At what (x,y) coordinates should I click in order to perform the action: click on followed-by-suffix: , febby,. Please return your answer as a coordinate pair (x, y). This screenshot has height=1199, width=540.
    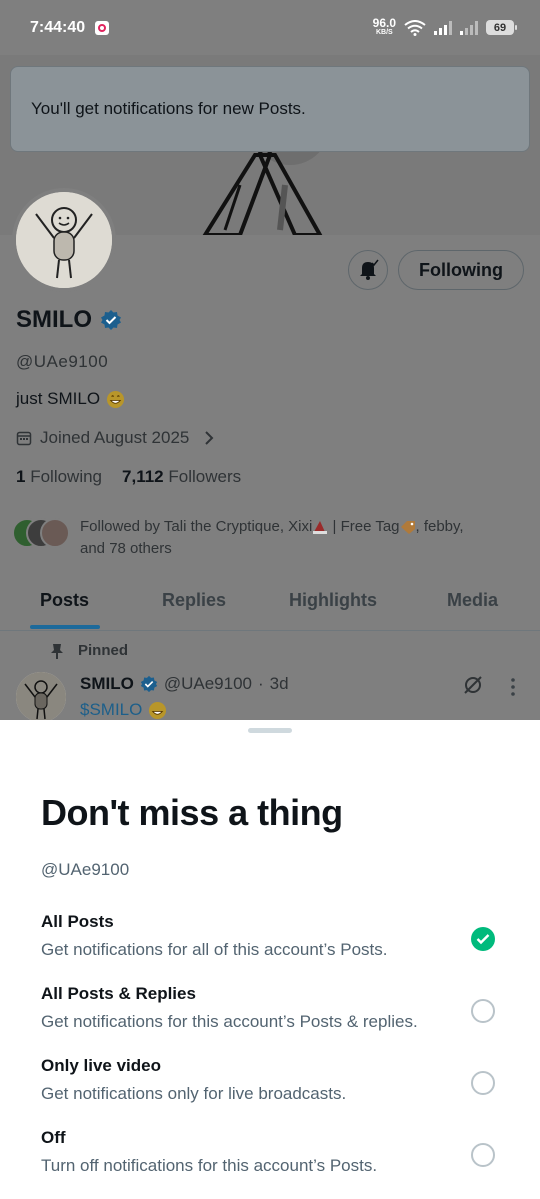
    Looking at the image, I should click on (439, 526).